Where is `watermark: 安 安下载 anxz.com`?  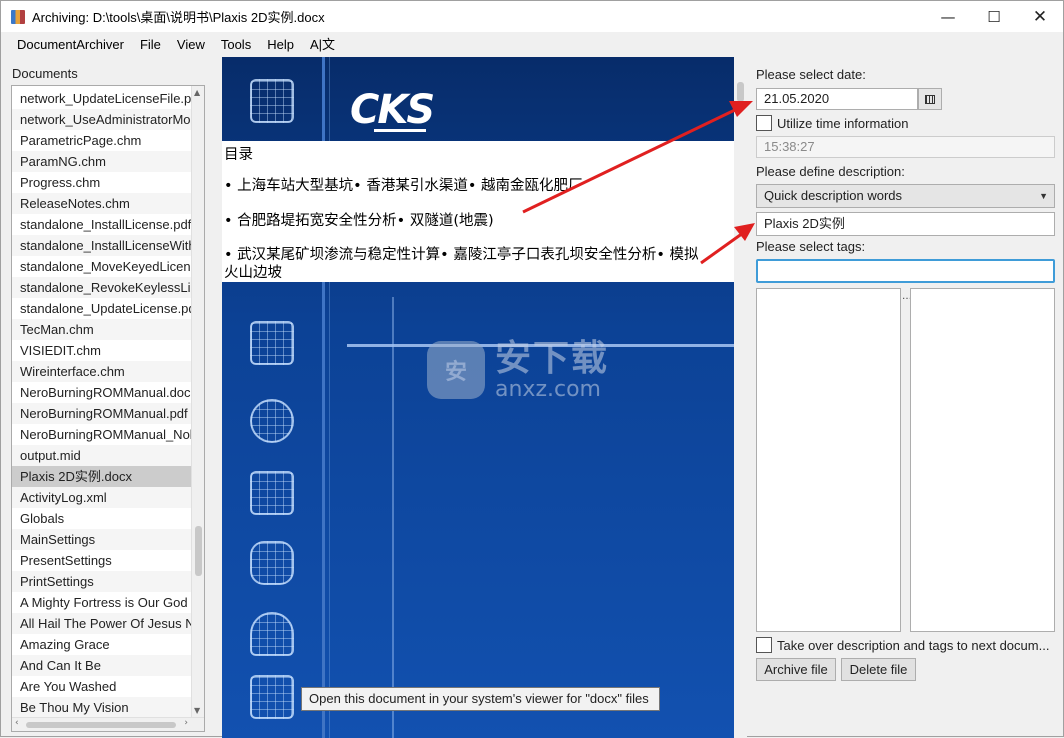
watermark: 安 安下载 anxz.com is located at coordinates (518, 370).